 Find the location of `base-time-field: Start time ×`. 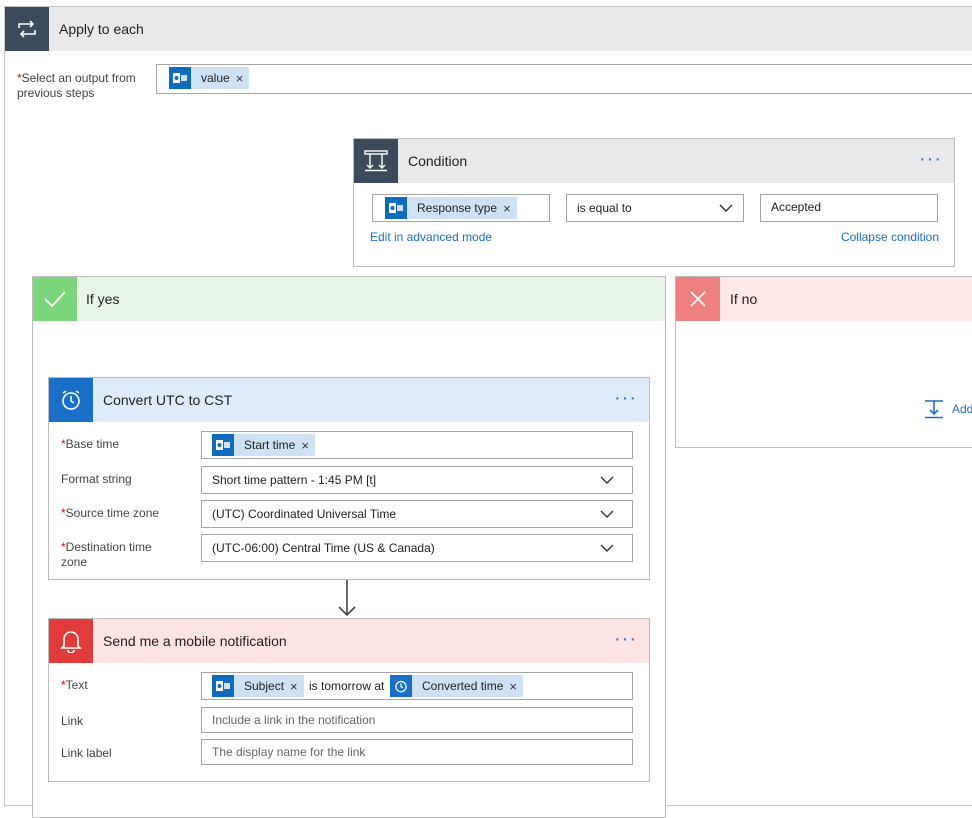

base-time-field: Start time × is located at coordinates (417, 445).